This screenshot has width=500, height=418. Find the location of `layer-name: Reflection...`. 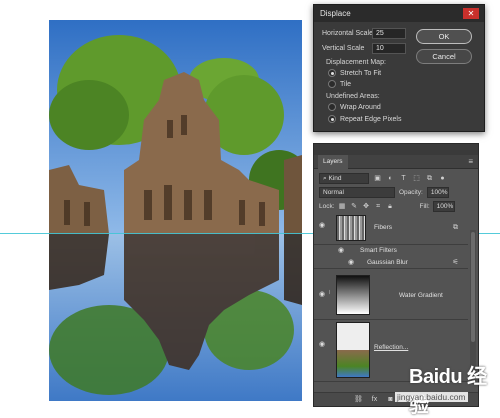

layer-name: Reflection... is located at coordinates (391, 347).